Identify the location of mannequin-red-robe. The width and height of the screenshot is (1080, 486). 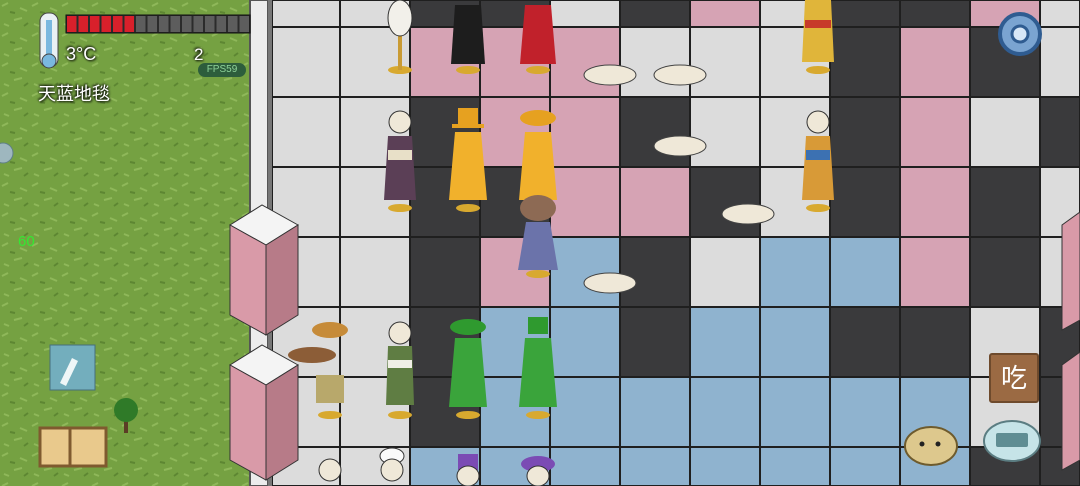
(538, 39).